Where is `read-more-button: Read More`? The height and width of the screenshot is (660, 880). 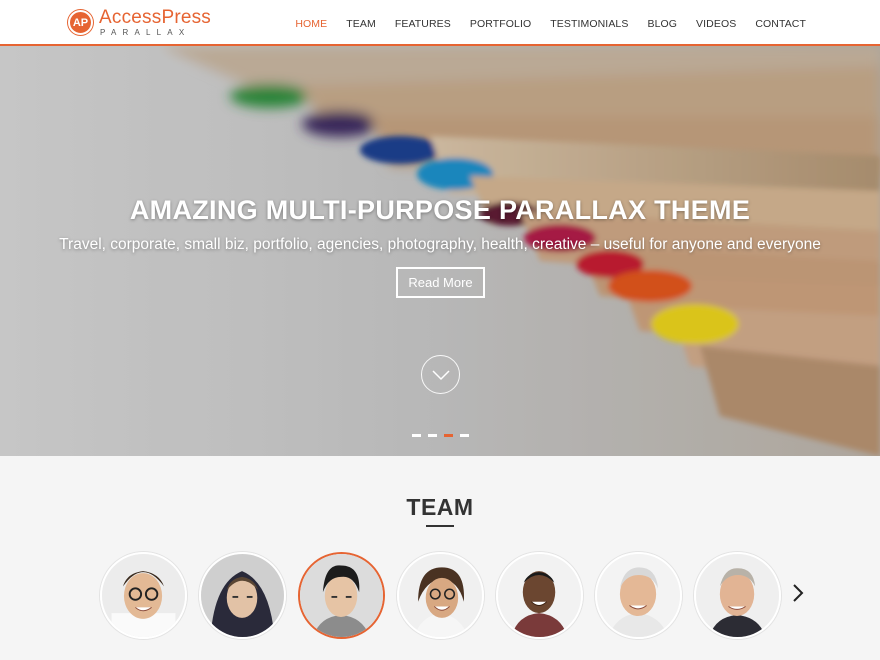
read-more-button: Read More is located at coordinates (440, 282).